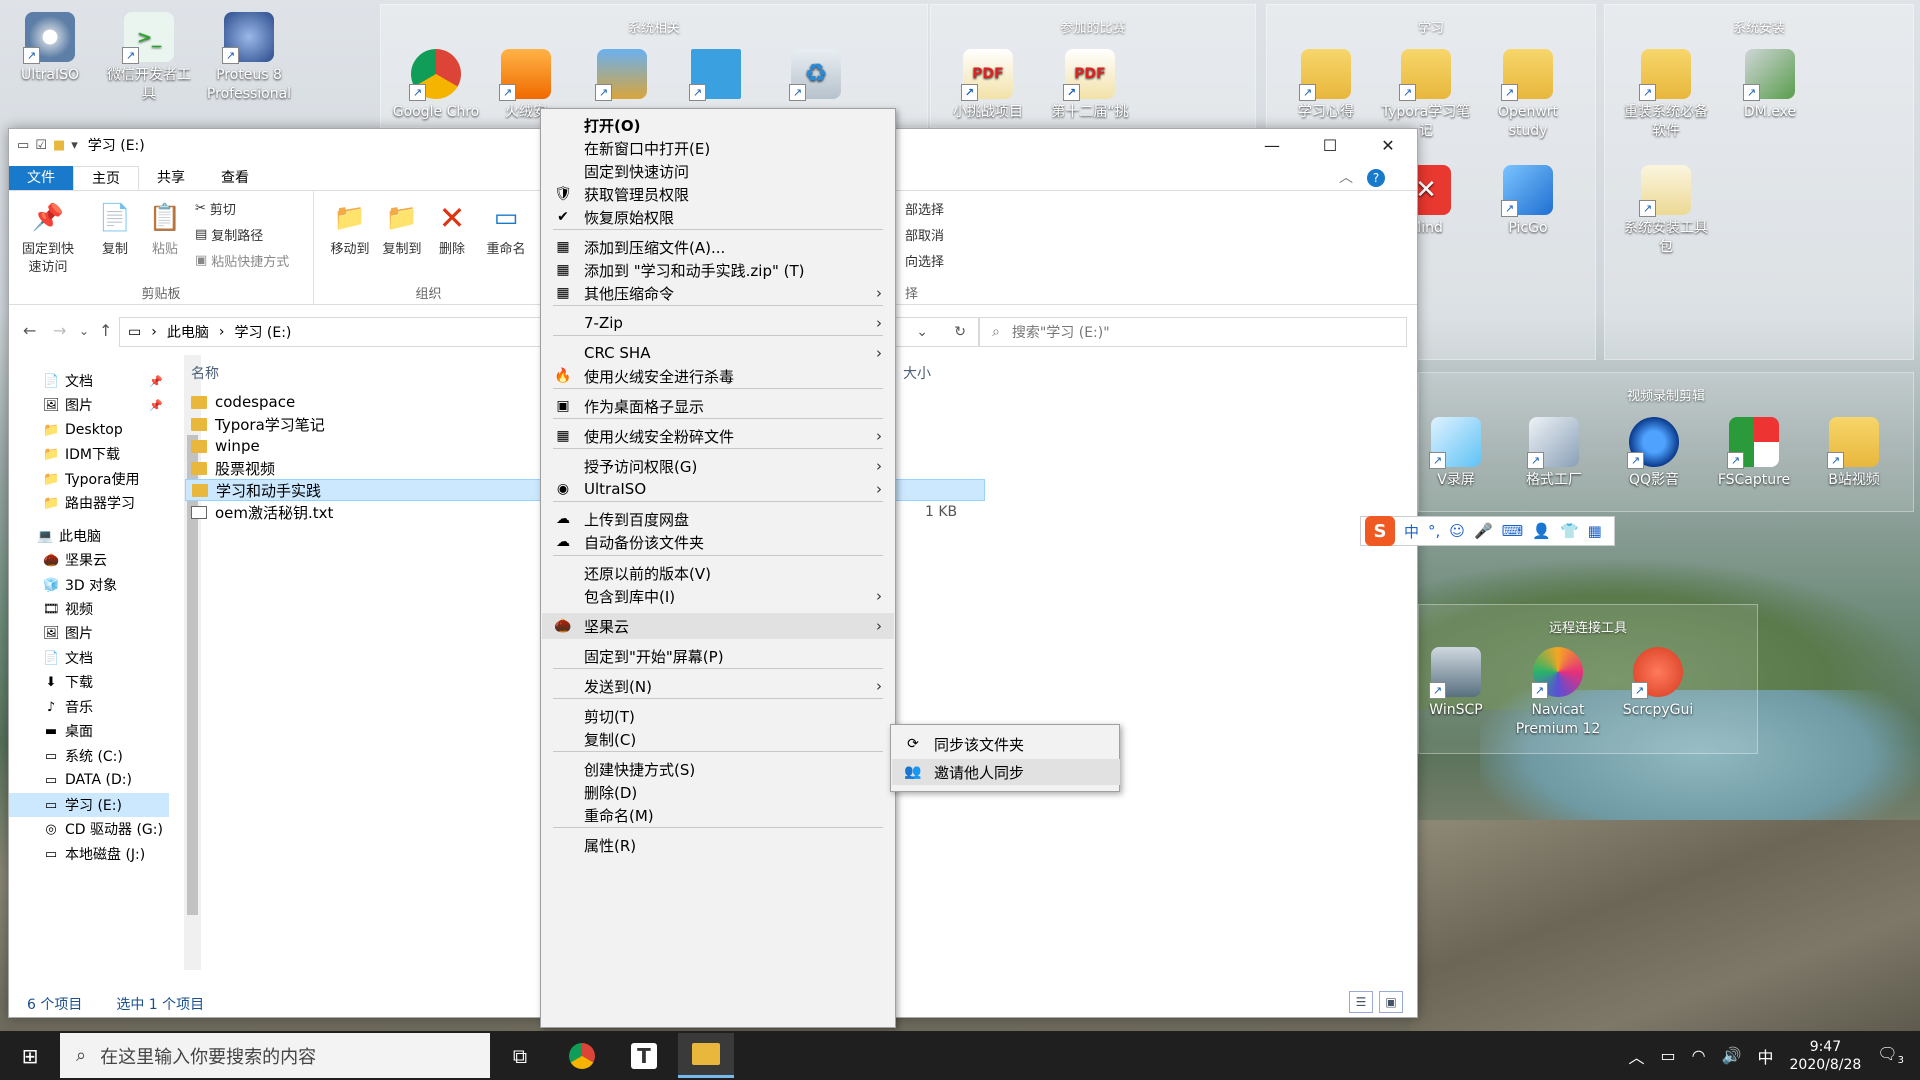 The image size is (1920, 1080). Describe the element at coordinates (718, 656) in the screenshot. I see `context-menu-item: 固定到"开始"屏幕(P)` at that location.